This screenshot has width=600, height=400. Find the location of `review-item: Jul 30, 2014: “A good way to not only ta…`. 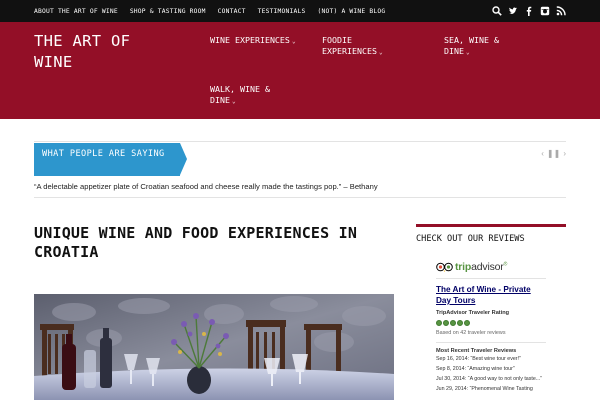

review-item: Jul 30, 2014: “A good way to not only ta… is located at coordinates (491, 380).